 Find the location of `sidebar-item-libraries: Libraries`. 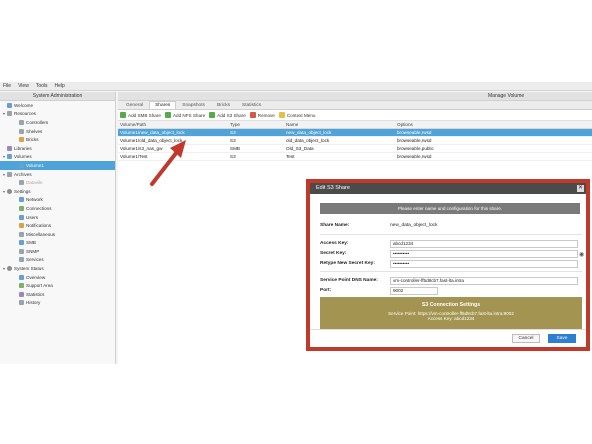

sidebar-item-libraries: Libraries is located at coordinates (57, 148).